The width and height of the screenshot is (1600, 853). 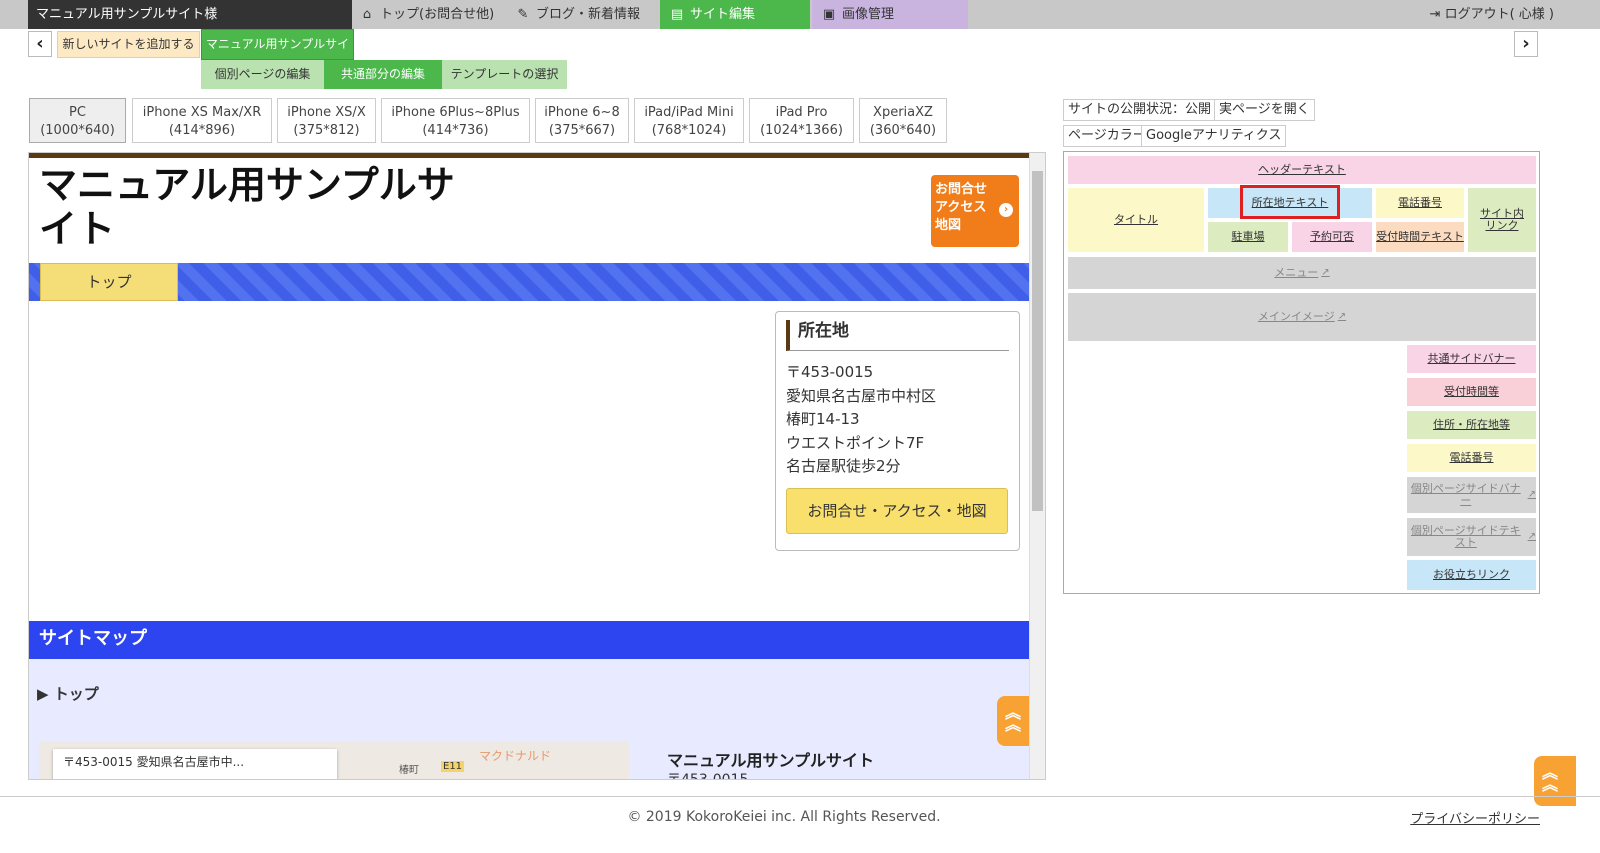 I want to click on next-arrow-button: ›, so click(x=1526, y=44).